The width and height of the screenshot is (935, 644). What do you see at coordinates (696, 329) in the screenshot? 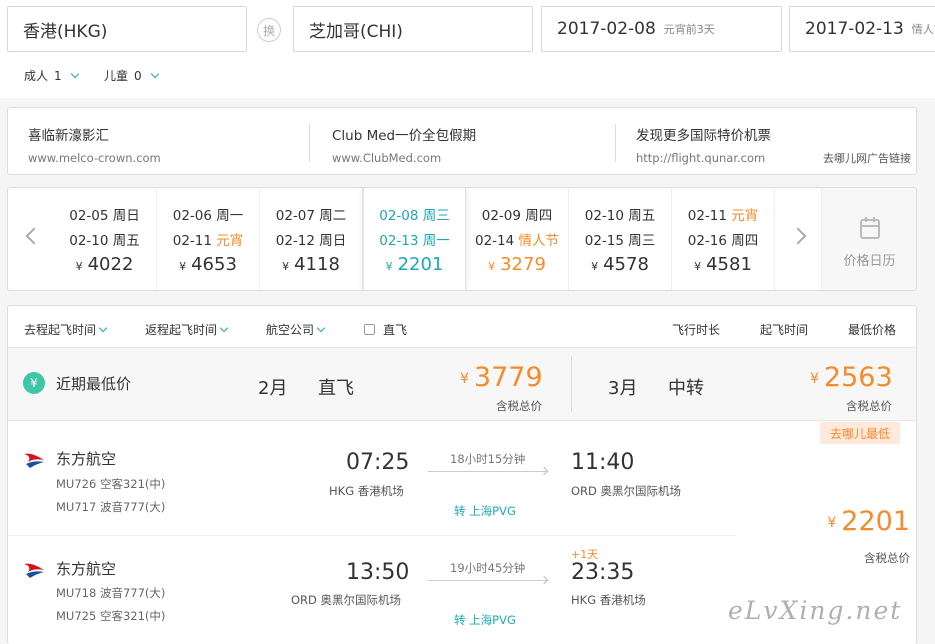
I see `sort-duration: 飞行时长` at bounding box center [696, 329].